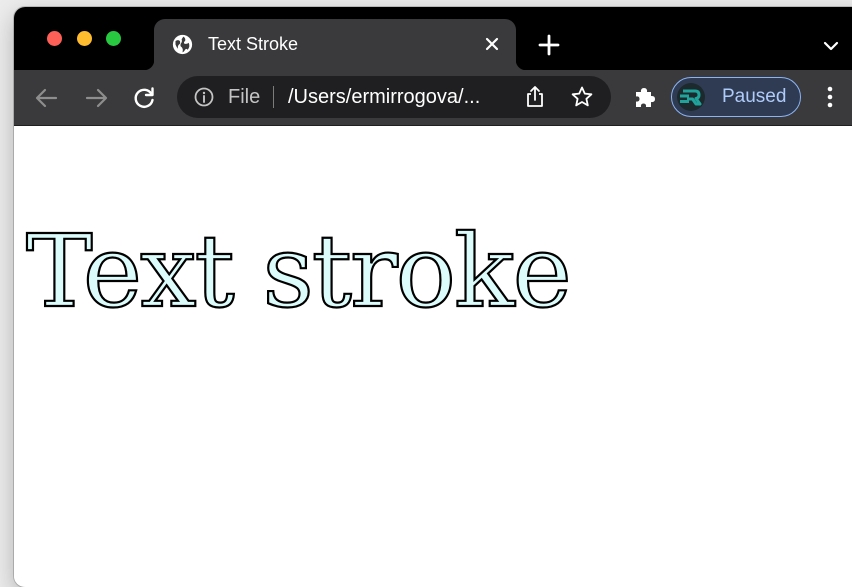 The width and height of the screenshot is (852, 587). Describe the element at coordinates (144, 98) in the screenshot. I see `reload-icon` at that location.